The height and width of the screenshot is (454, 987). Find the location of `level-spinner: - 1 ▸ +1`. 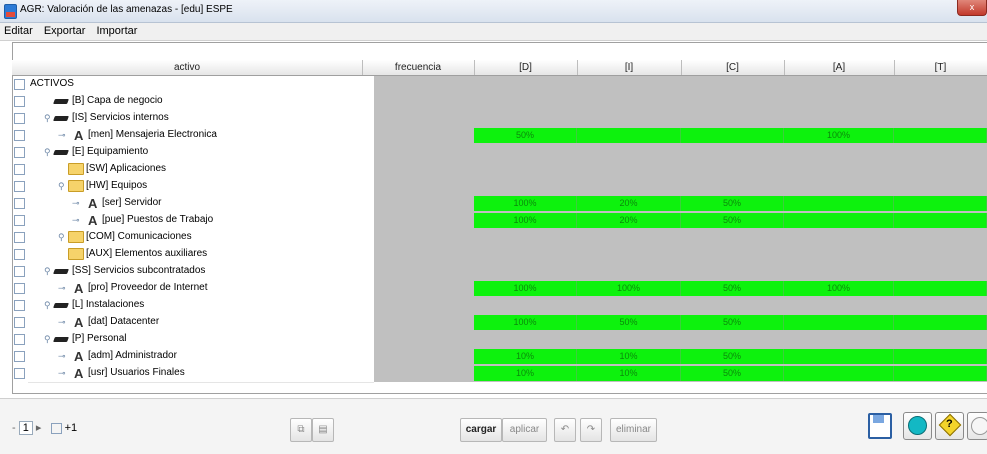

level-spinner: - 1 ▸ +1 is located at coordinates (44, 428).